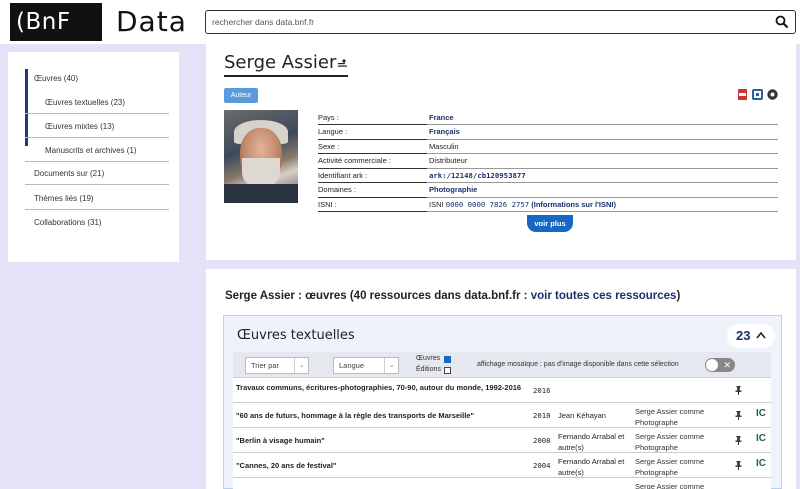 The width and height of the screenshot is (800, 489). I want to click on section-title: Œuvres textuelles, so click(296, 335).